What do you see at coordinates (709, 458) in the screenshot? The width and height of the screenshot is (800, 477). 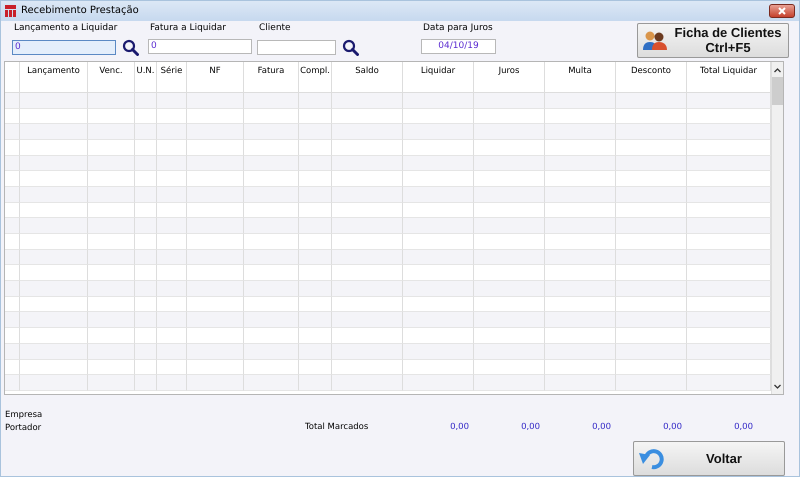 I see `back-button: Voltar` at bounding box center [709, 458].